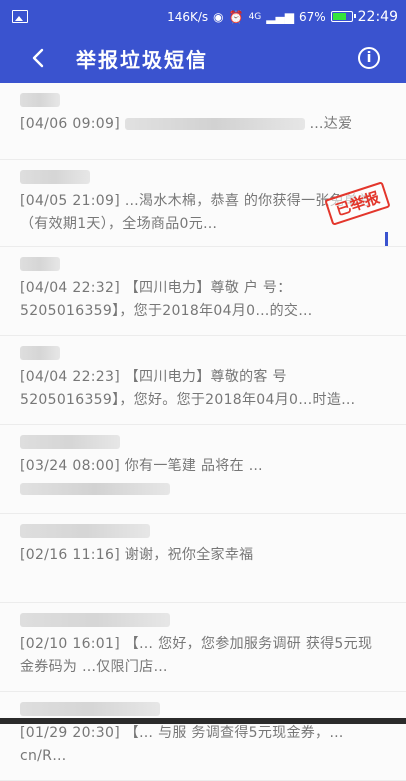 The image size is (406, 781). Describe the element at coordinates (70, 288) in the screenshot. I see `message-date: [04/04 22:32]` at that location.